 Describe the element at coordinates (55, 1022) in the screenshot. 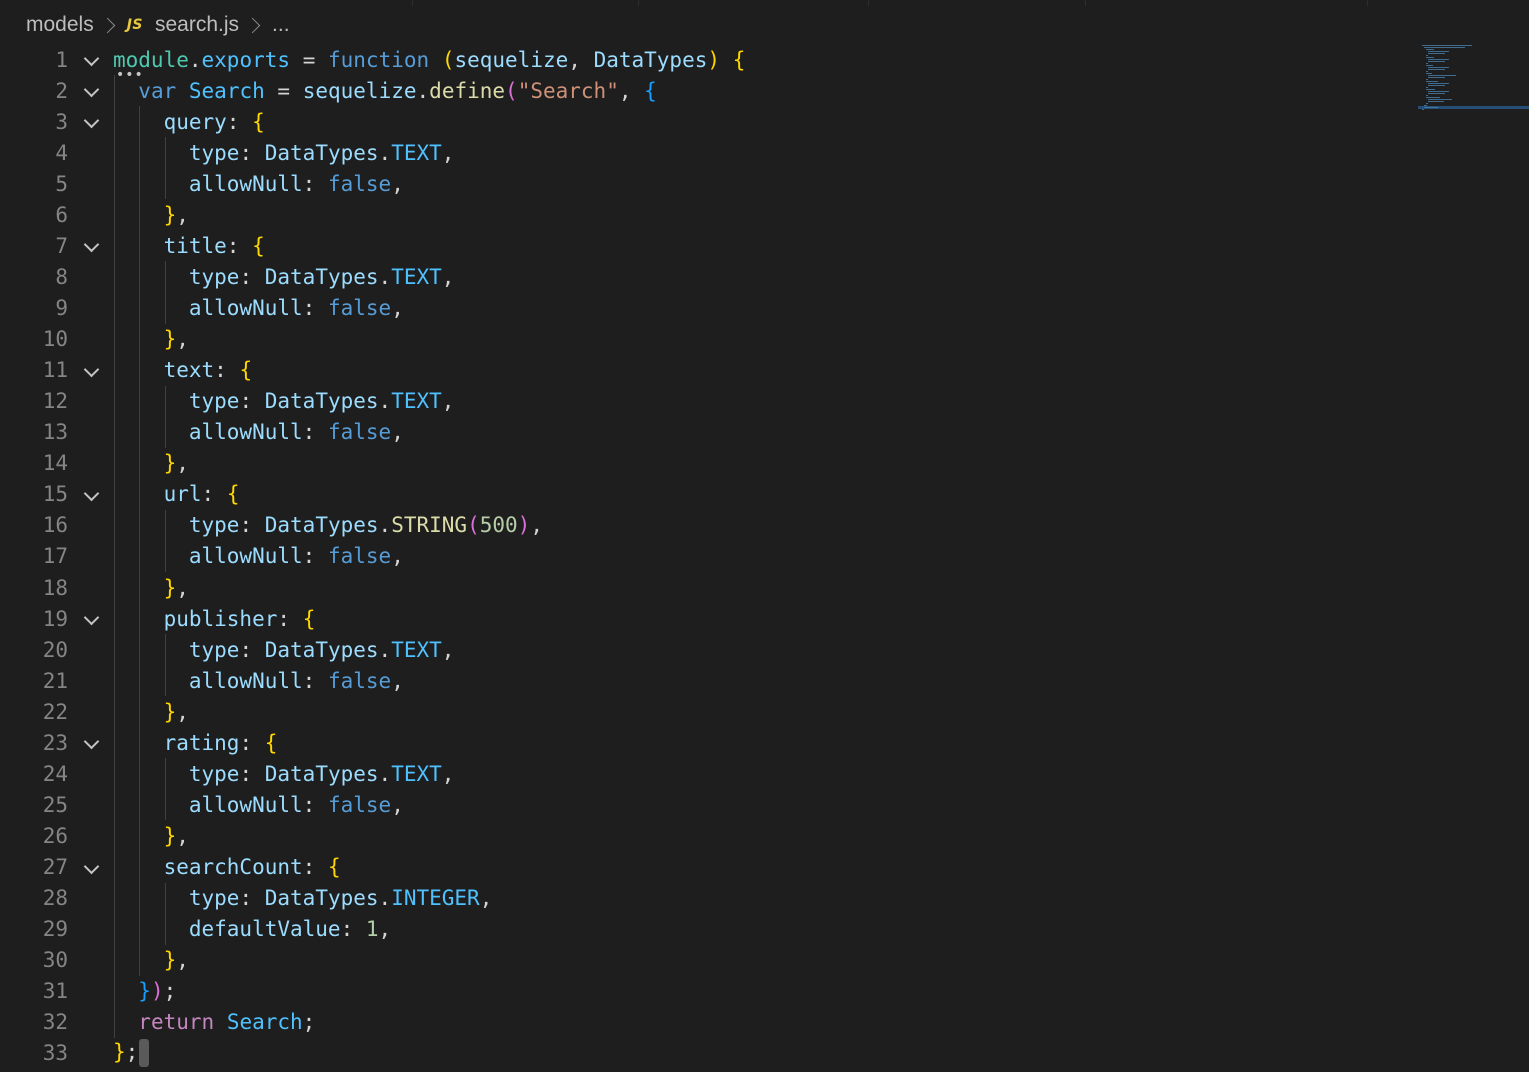

I see `line-number: 32` at that location.